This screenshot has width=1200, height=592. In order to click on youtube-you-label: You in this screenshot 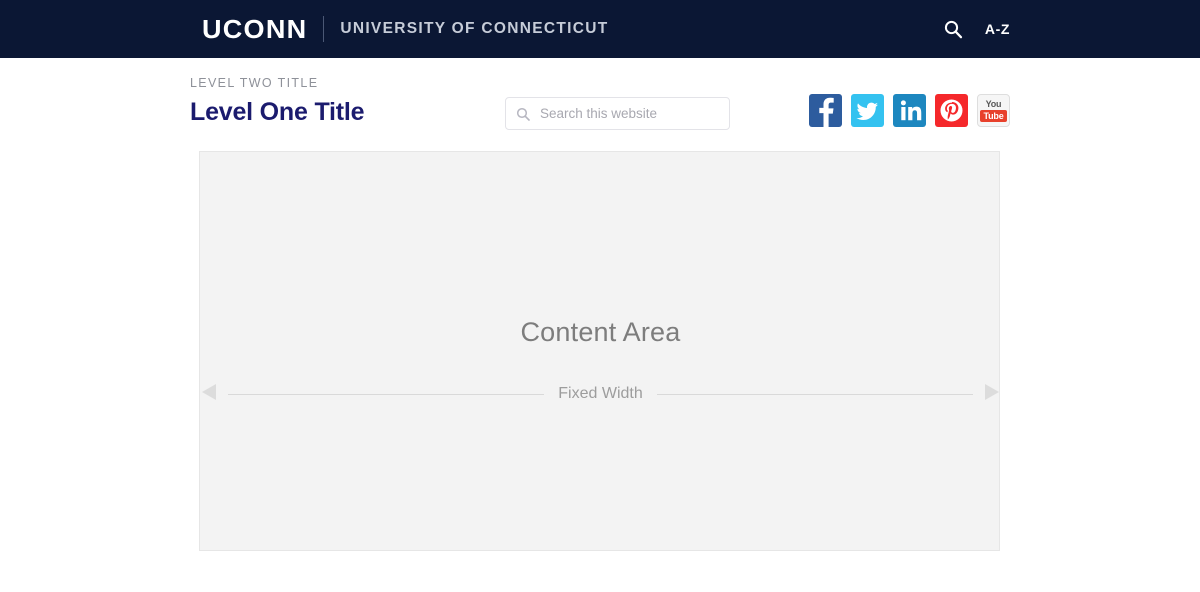, I will do `click(993, 104)`.